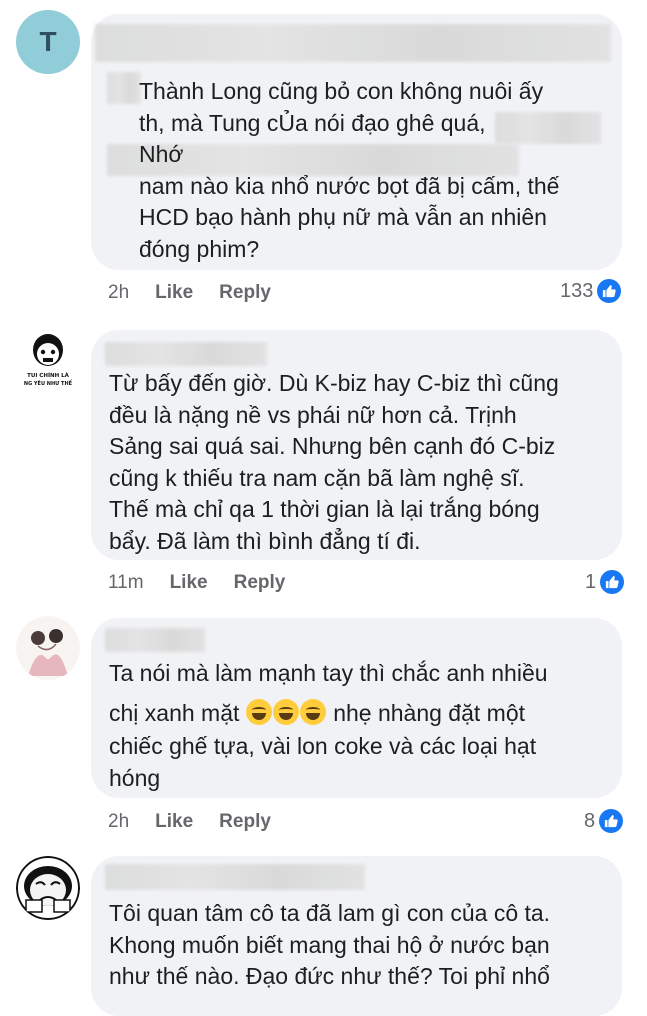 This screenshot has width=647, height=1016. I want to click on comment-actions: 11m Like Reply, so click(209, 583).